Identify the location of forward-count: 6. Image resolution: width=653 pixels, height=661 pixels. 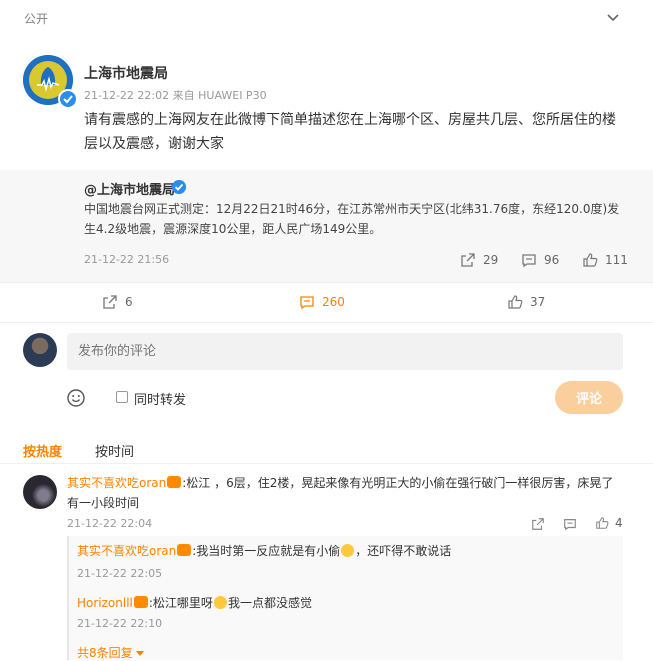
(129, 302).